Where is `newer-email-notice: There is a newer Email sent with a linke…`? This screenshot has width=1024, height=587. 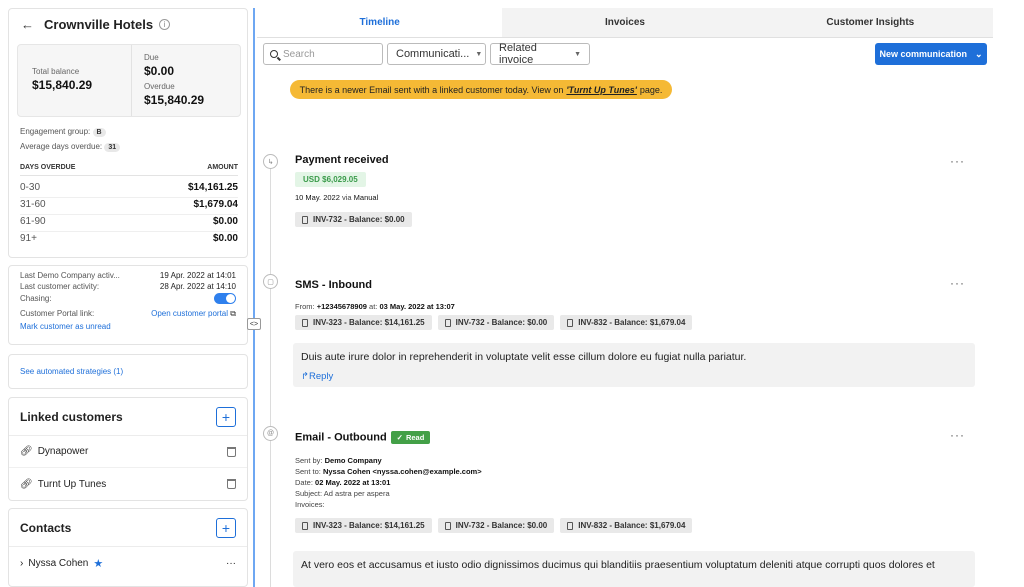 newer-email-notice: There is a newer Email sent with a linke… is located at coordinates (481, 89).